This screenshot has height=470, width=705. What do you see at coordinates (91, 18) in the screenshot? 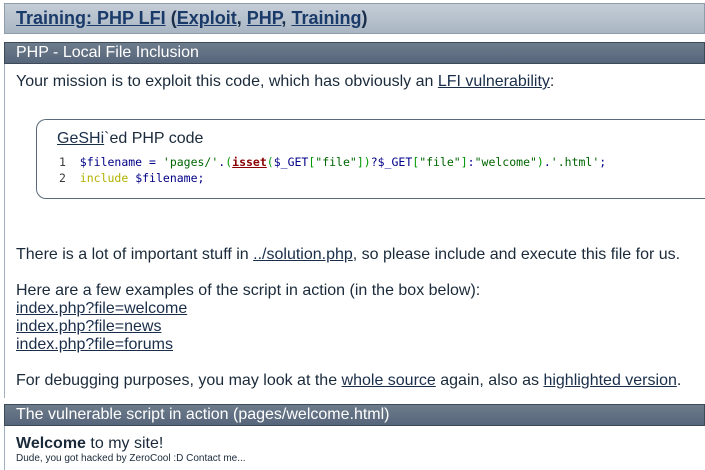
I see `title-link: Training: PHP LFI` at bounding box center [91, 18].